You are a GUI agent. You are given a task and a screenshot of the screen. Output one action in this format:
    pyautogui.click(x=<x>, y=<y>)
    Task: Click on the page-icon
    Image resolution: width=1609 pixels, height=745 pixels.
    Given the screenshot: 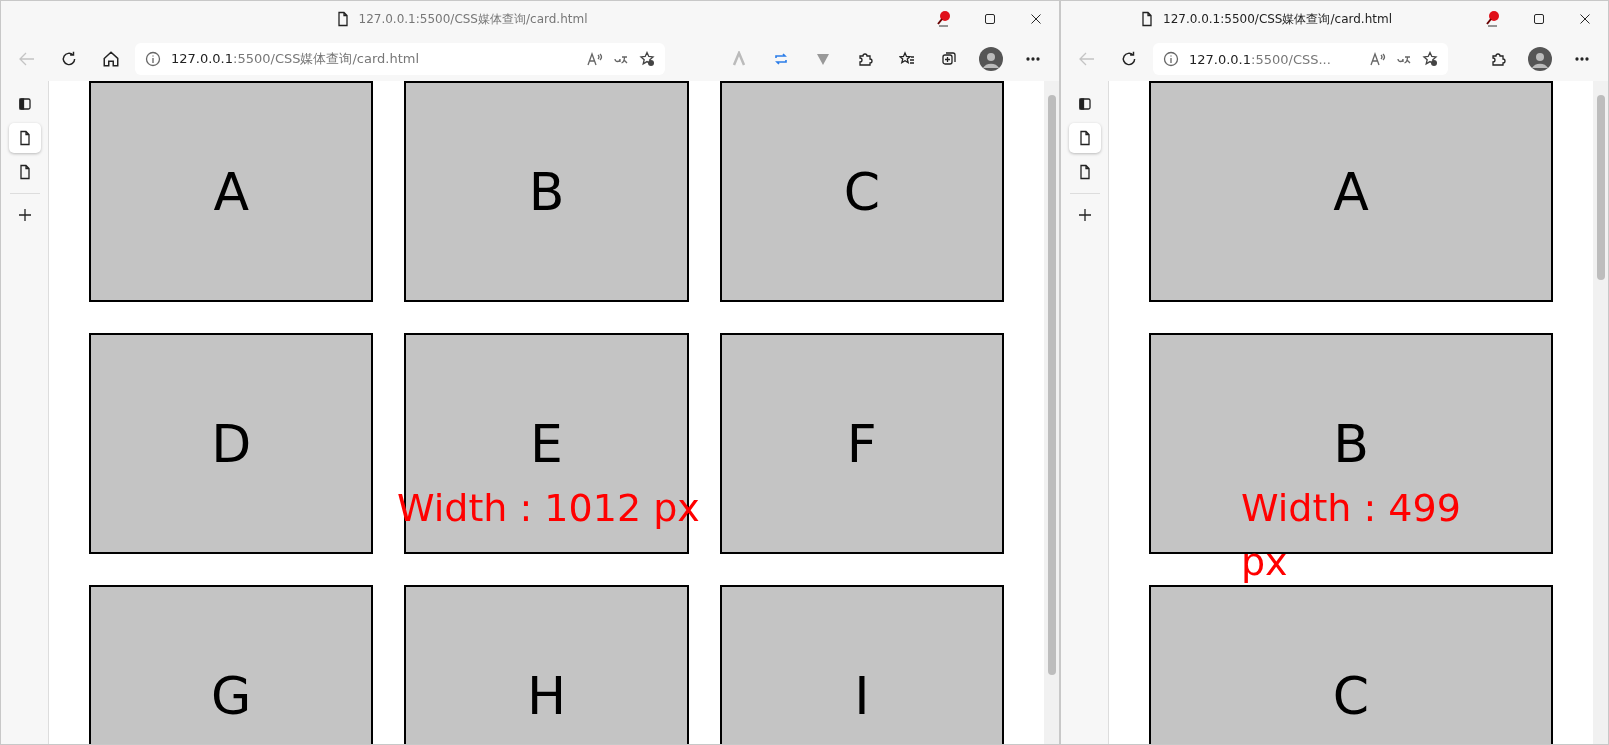 What is the action you would take?
    pyautogui.click(x=1147, y=19)
    